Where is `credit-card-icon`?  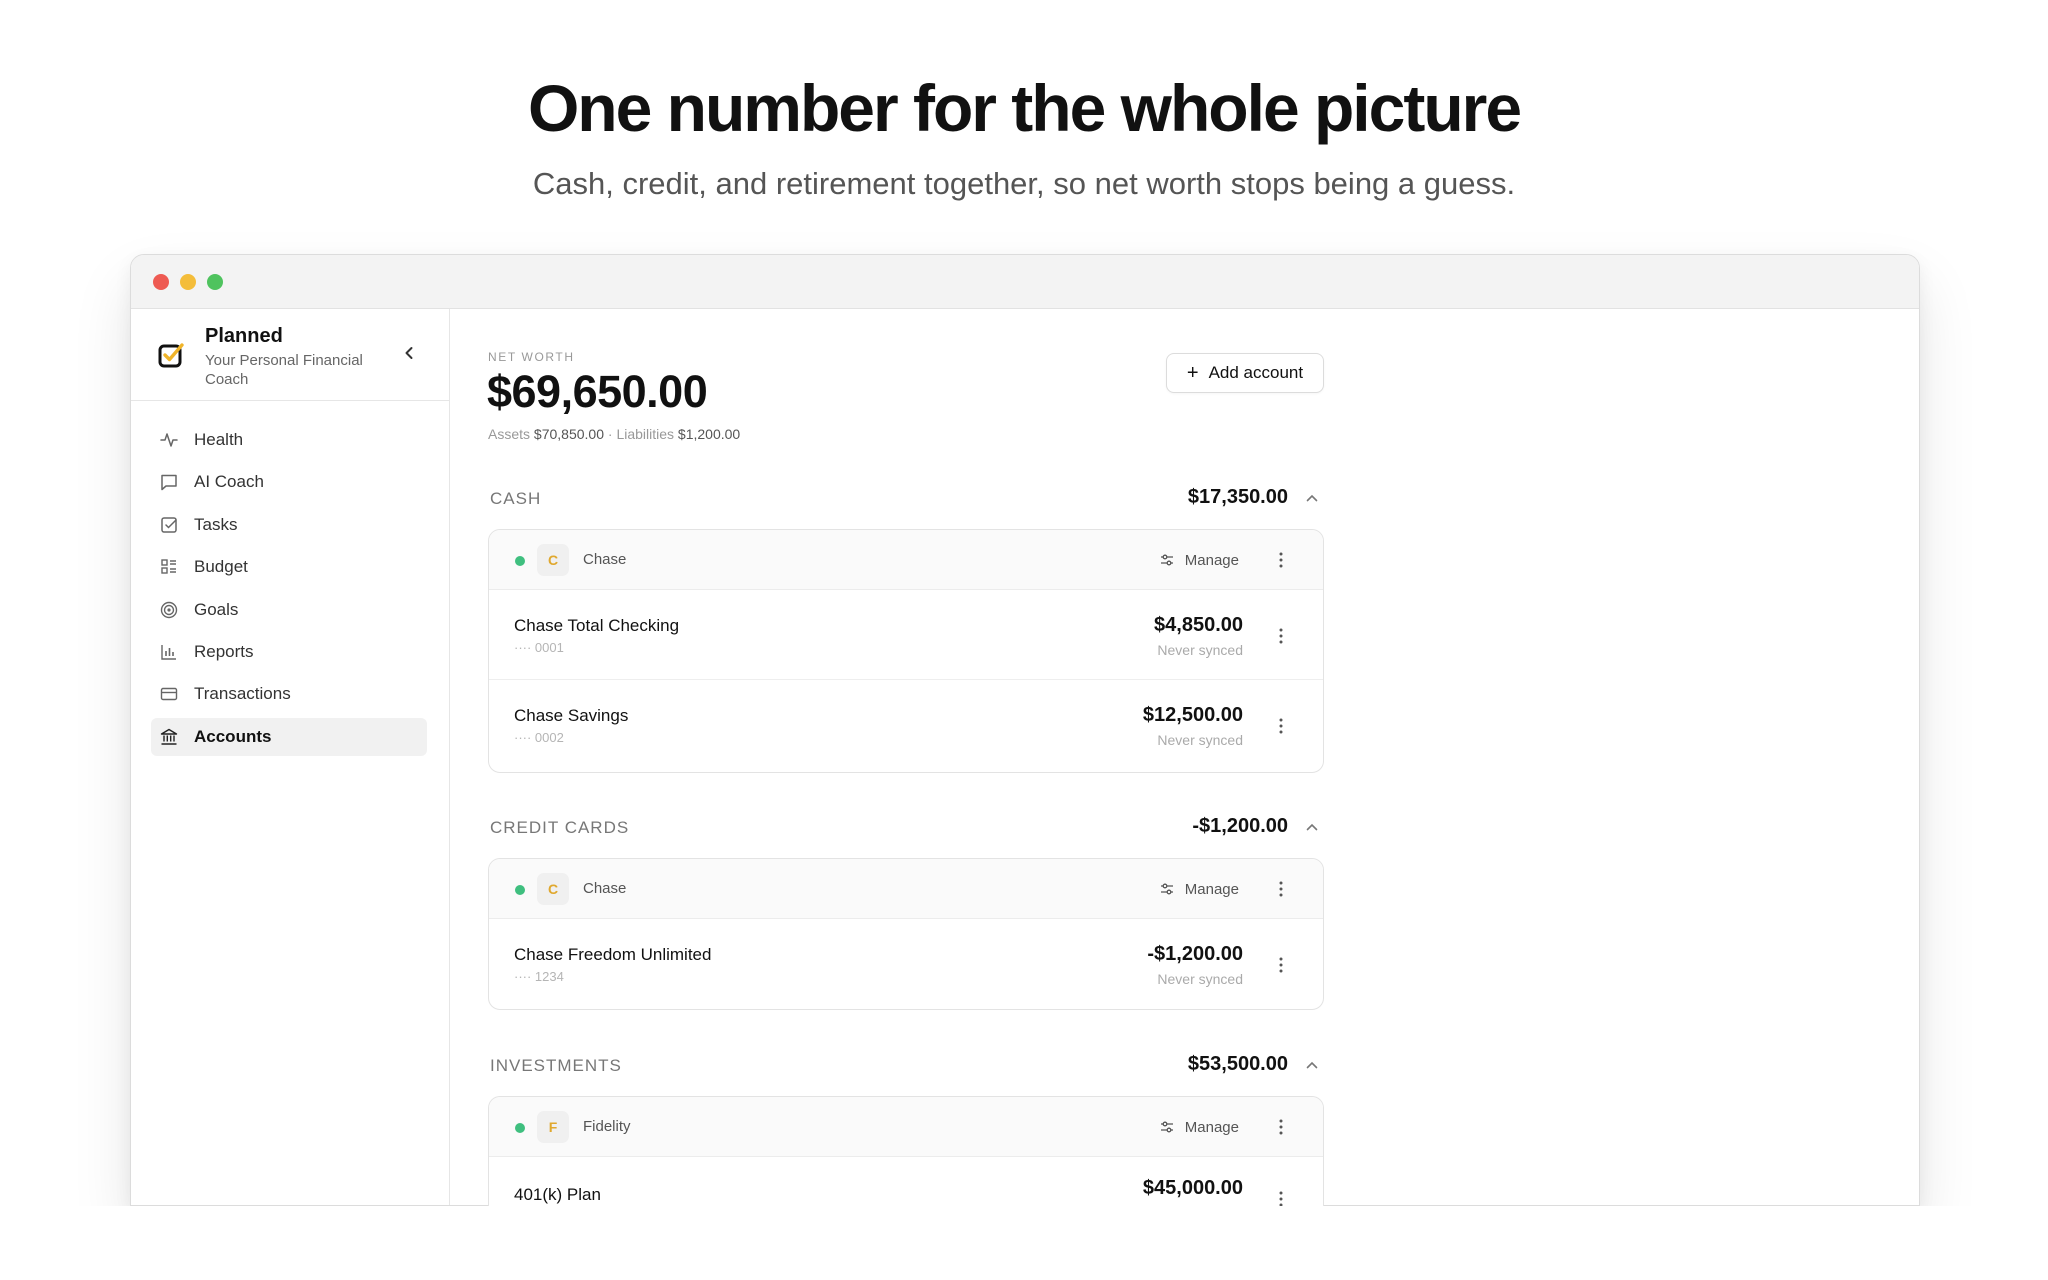
credit-card-icon is located at coordinates (169, 694).